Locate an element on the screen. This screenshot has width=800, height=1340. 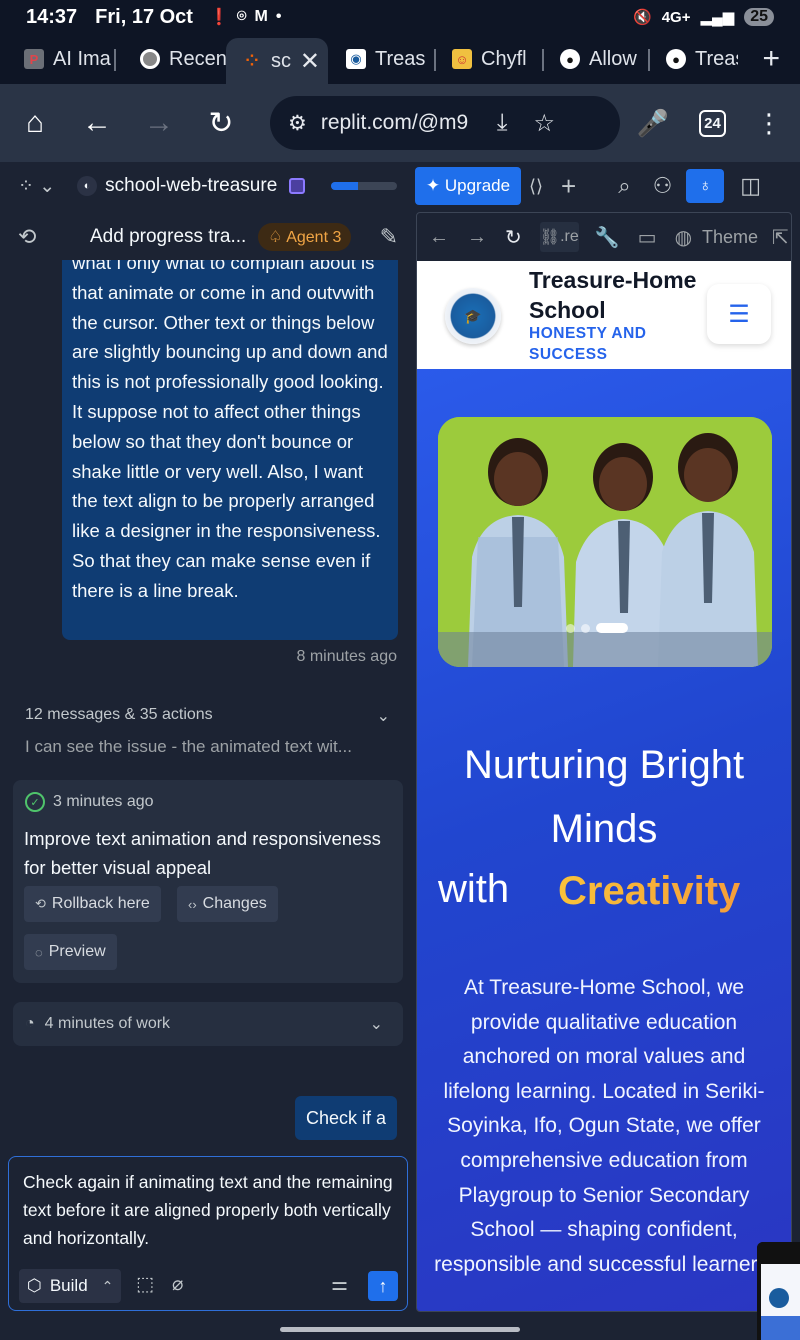
back-button: ← is located at coordinates (97, 123).